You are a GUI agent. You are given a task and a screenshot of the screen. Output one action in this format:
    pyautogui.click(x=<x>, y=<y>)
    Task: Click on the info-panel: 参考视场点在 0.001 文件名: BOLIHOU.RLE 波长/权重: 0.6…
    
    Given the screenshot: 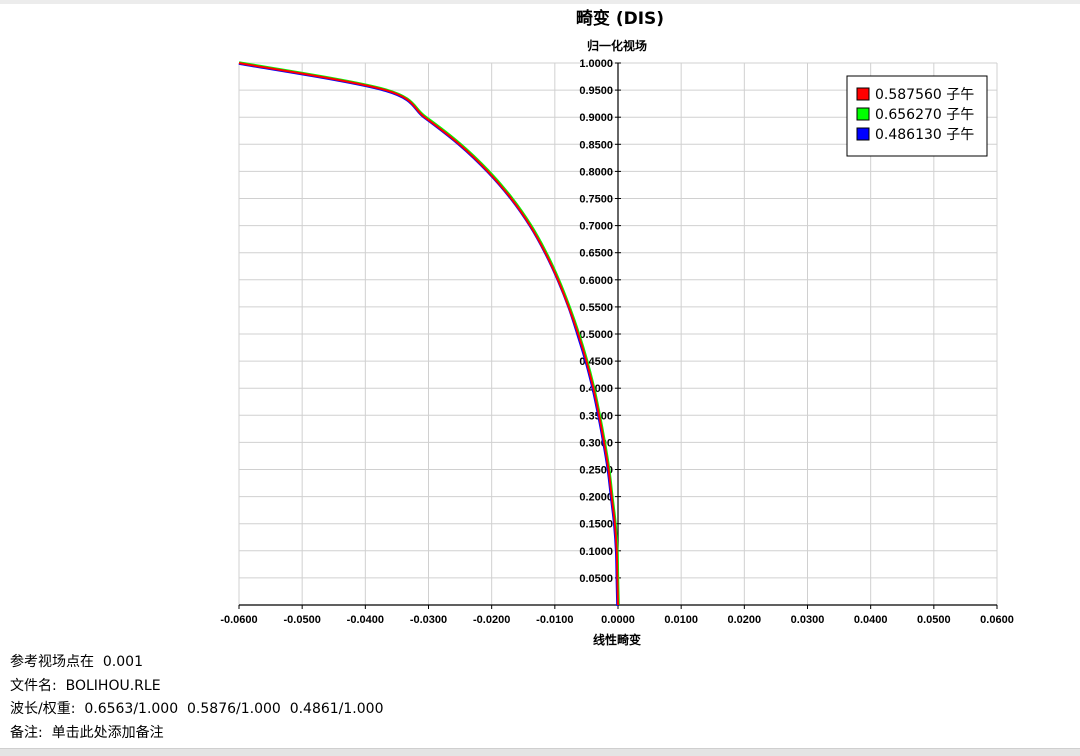 What is the action you would take?
    pyautogui.click(x=196, y=698)
    